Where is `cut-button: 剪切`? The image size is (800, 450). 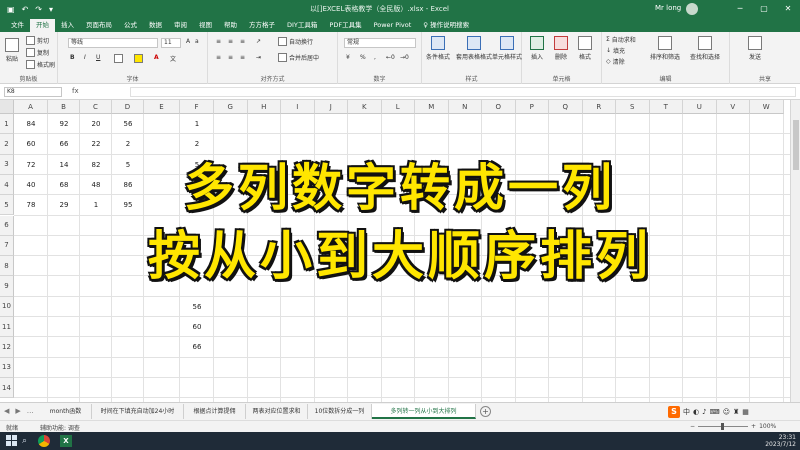
cut-button: 剪切 is located at coordinates (37, 40).